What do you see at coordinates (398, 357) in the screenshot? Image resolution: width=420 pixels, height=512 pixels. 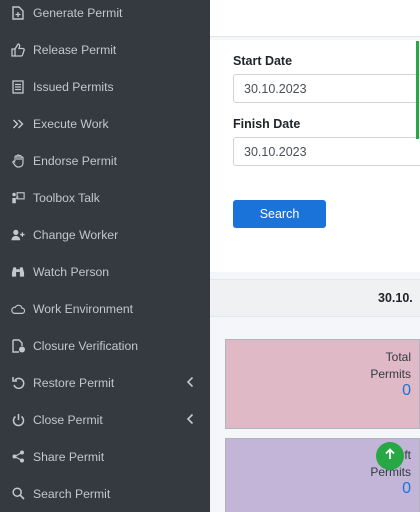 I see `total-permits-title-line1: Total` at bounding box center [398, 357].